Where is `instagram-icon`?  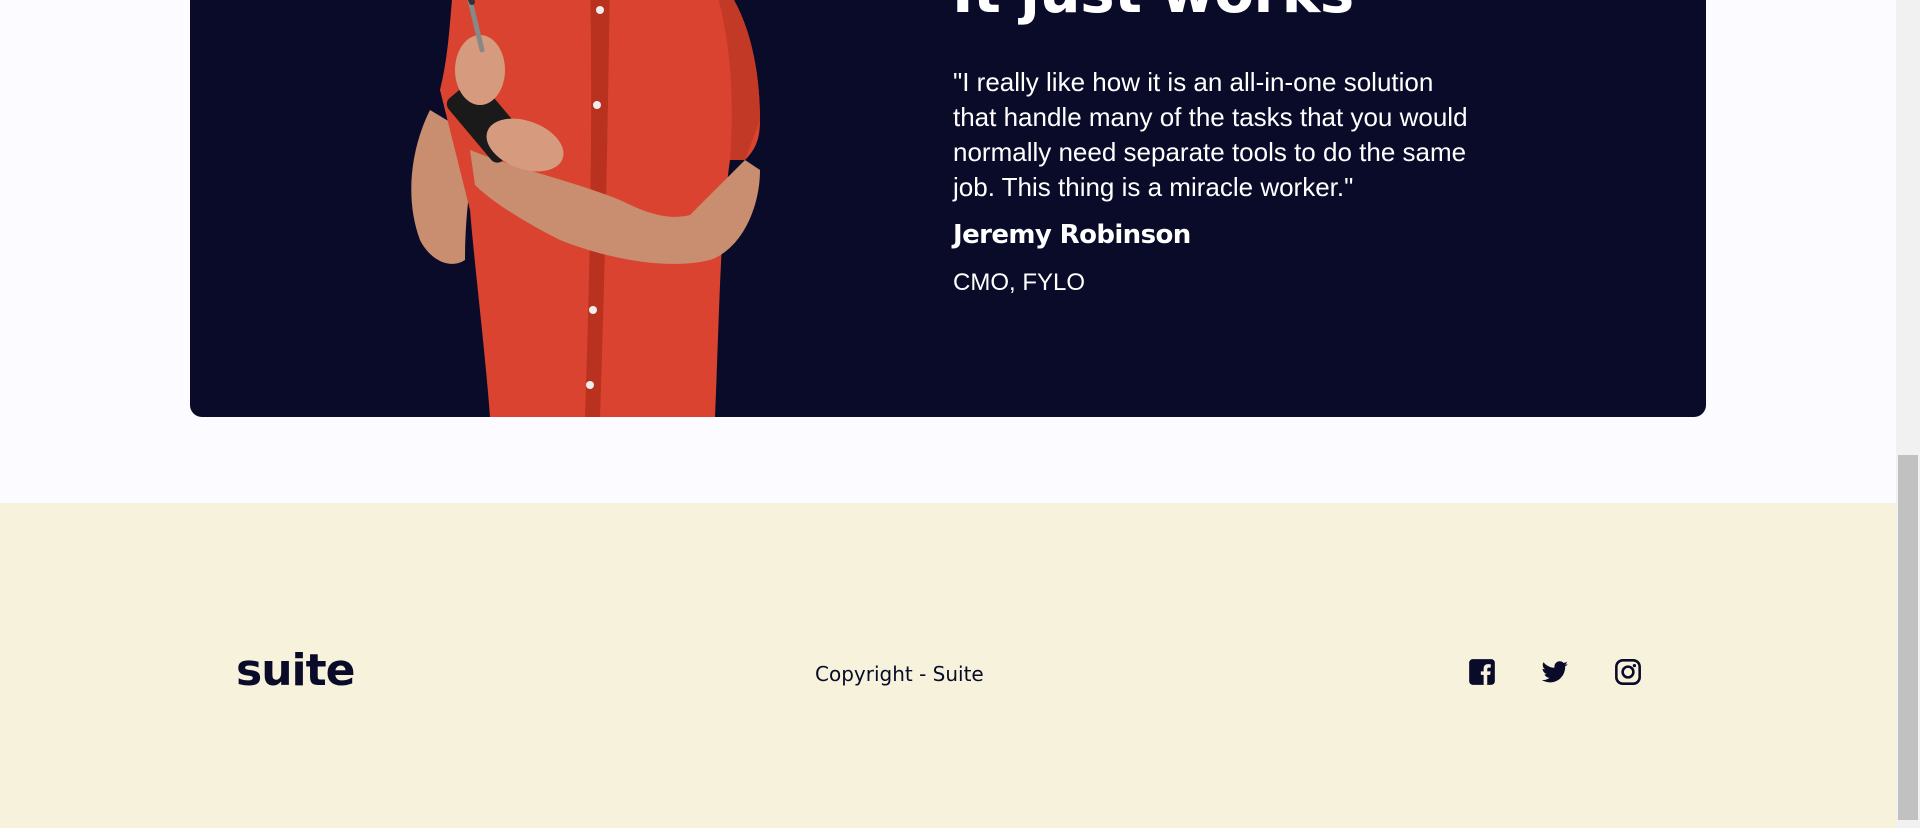
instagram-icon is located at coordinates (1628, 672).